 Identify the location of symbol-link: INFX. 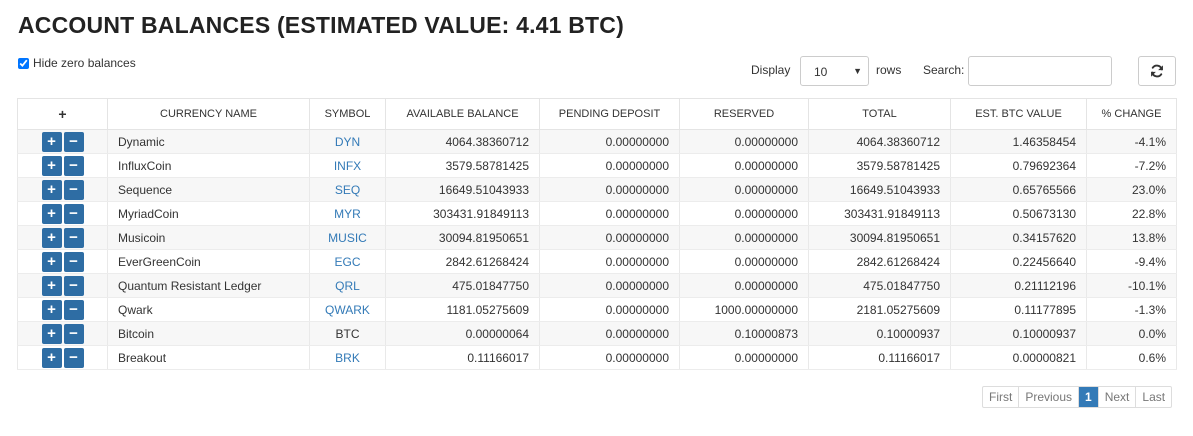
(347, 165).